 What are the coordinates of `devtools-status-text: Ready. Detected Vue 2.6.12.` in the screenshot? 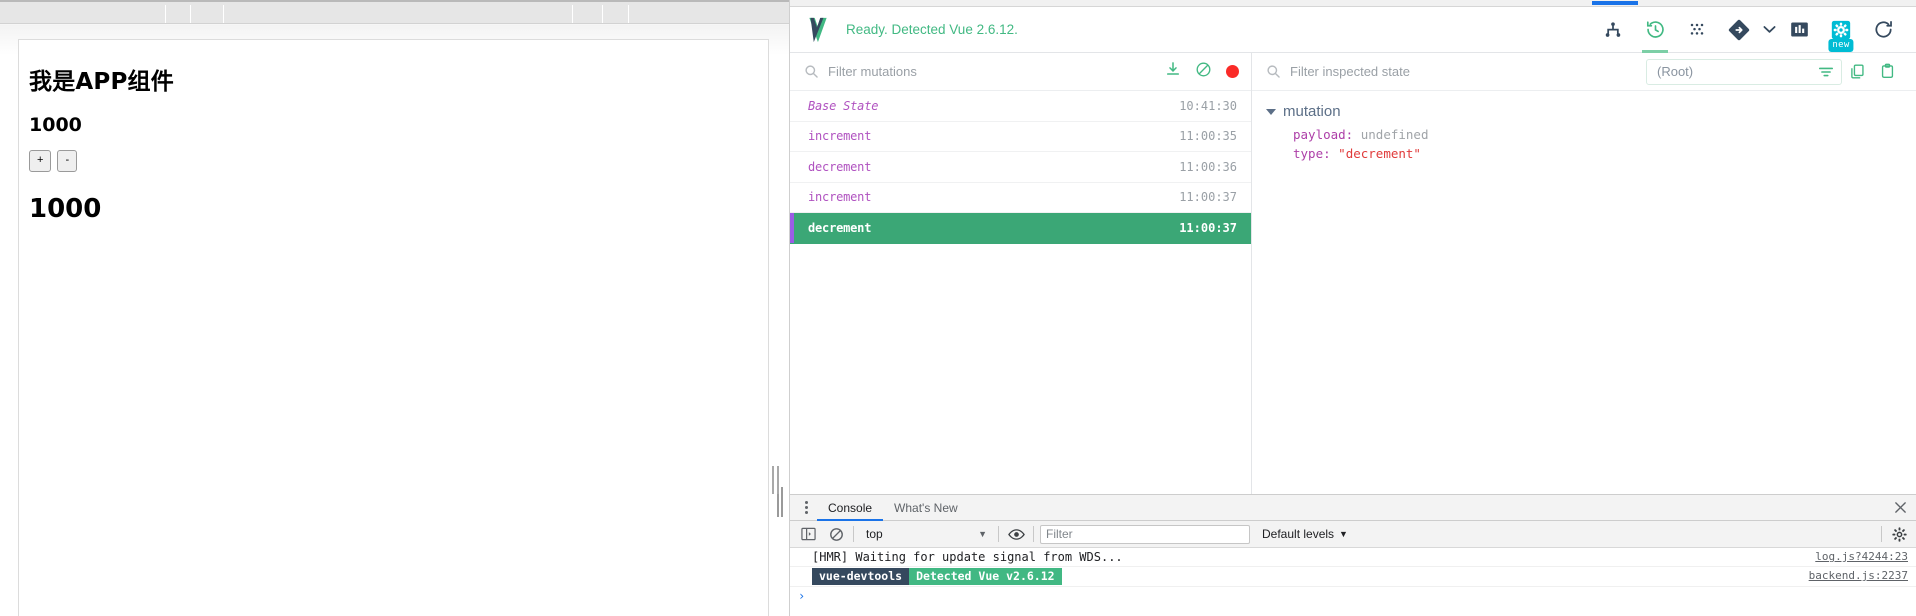 It's located at (932, 29).